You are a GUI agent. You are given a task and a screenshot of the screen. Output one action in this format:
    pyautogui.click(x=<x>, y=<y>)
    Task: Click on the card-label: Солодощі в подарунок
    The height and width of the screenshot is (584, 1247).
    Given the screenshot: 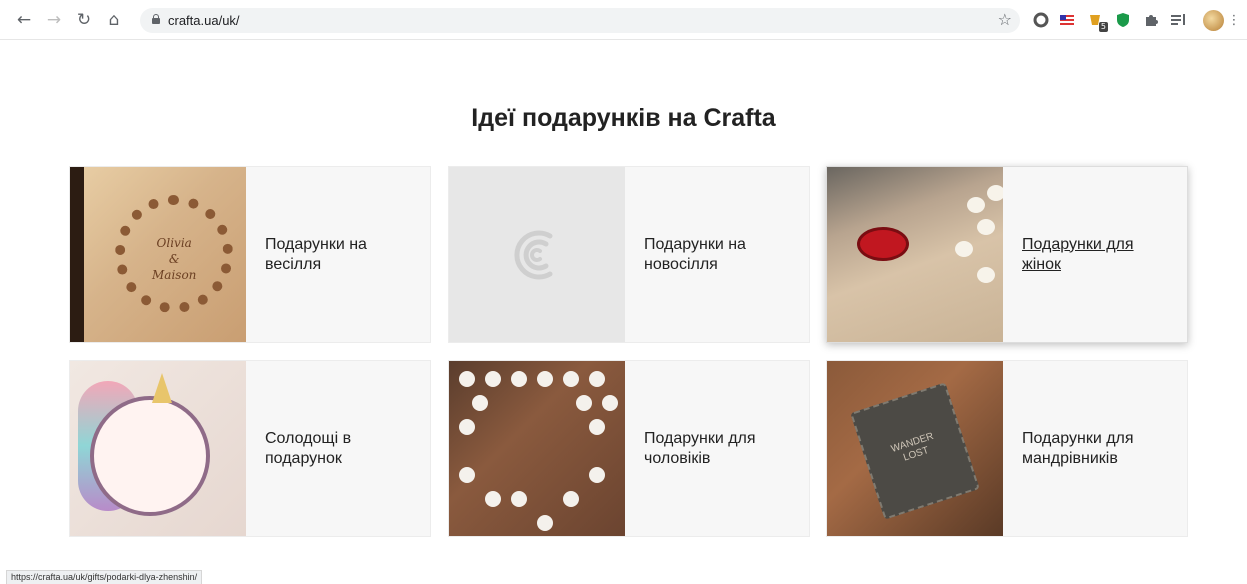 What is the action you would take?
    pyautogui.click(x=308, y=448)
    